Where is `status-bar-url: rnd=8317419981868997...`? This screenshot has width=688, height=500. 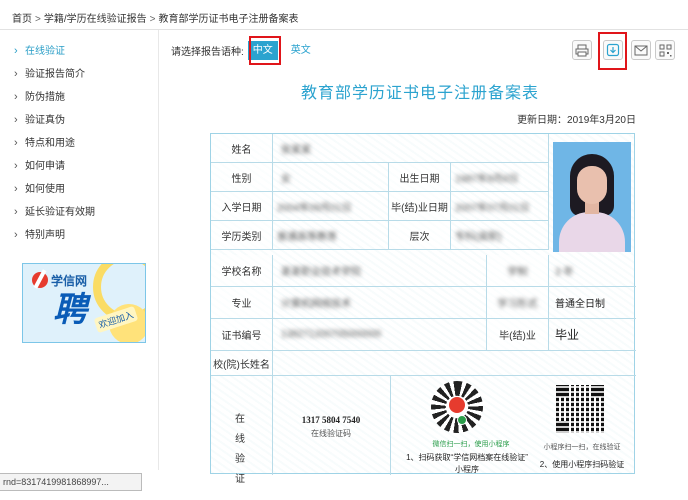
status-bar-url: rnd=8317419981868997... is located at coordinates (71, 482).